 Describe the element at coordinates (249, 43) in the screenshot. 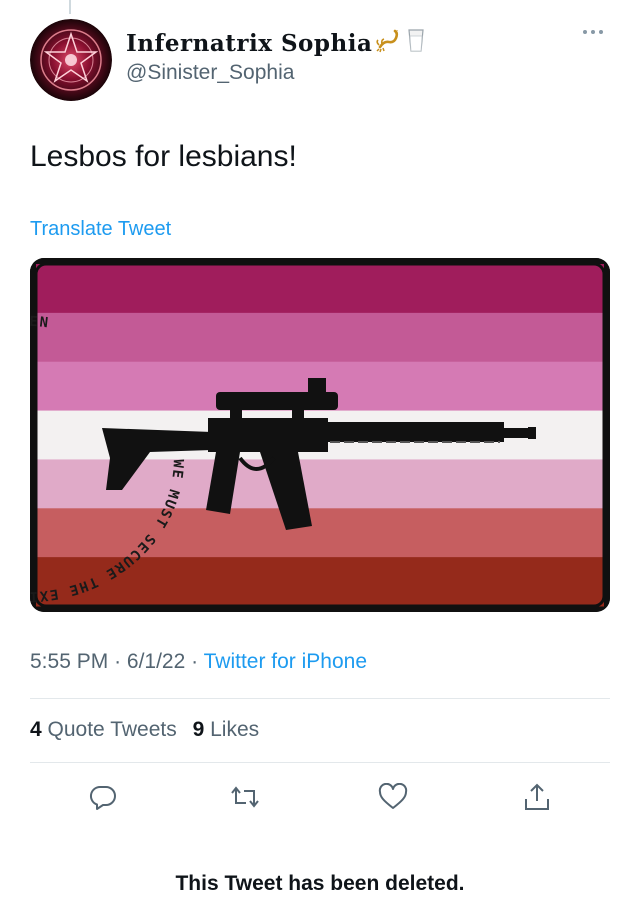

I see `display-name-text: Infernatrix Sophia` at that location.